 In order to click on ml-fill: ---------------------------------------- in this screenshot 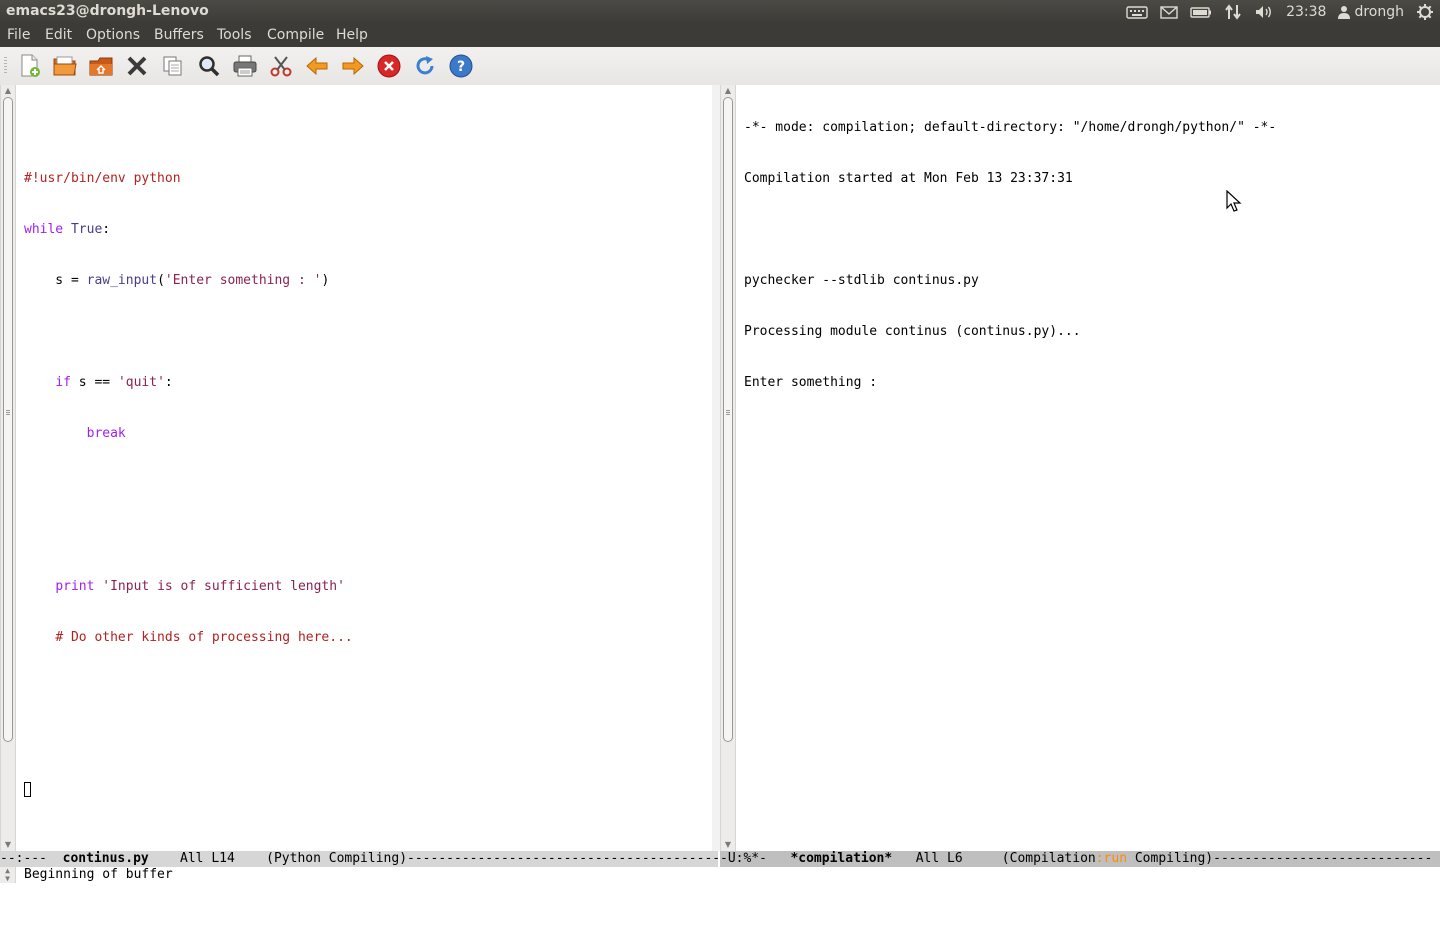, I will do `click(562, 858)`.